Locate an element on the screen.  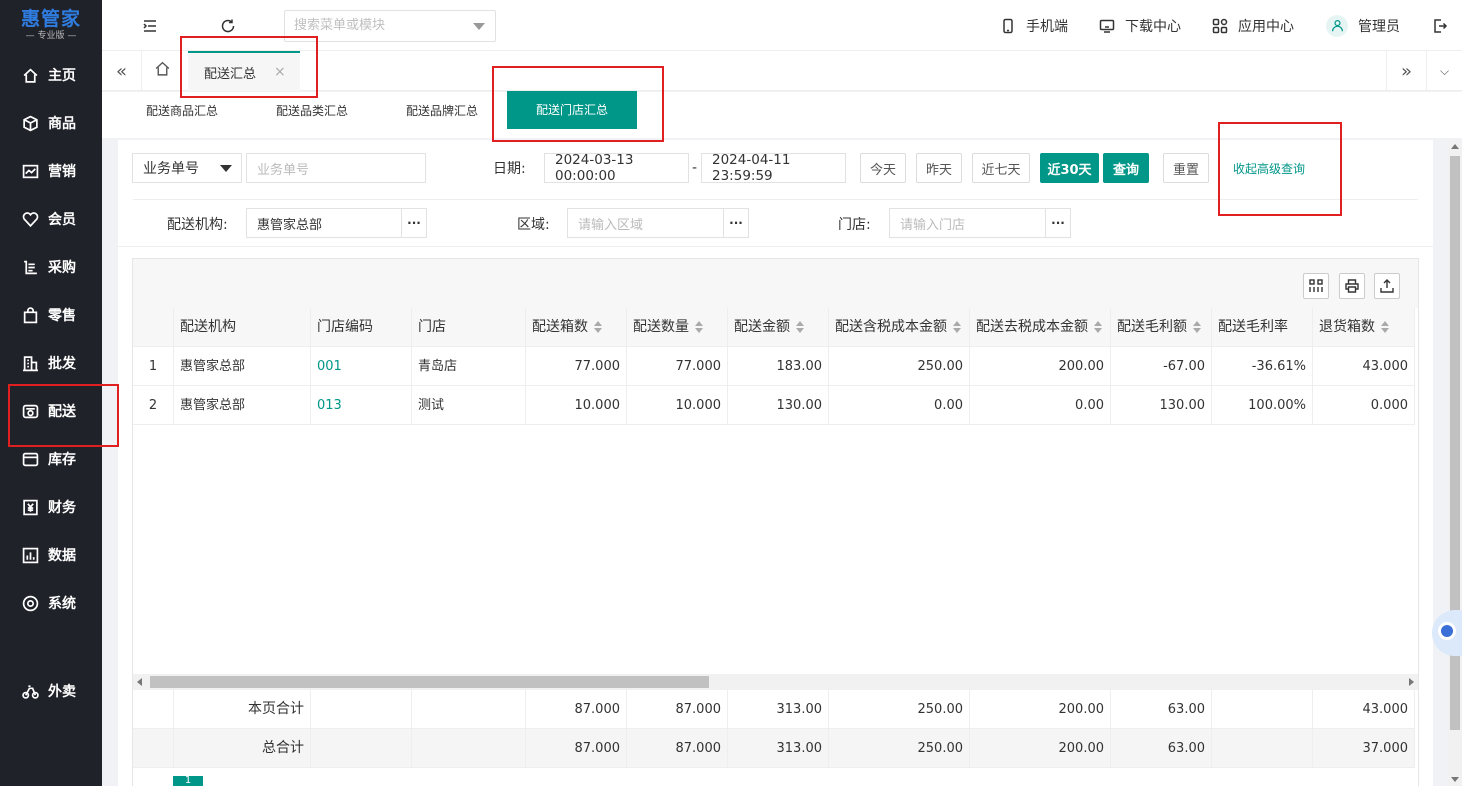
region-input: 请输入区域 ··· is located at coordinates (658, 223).